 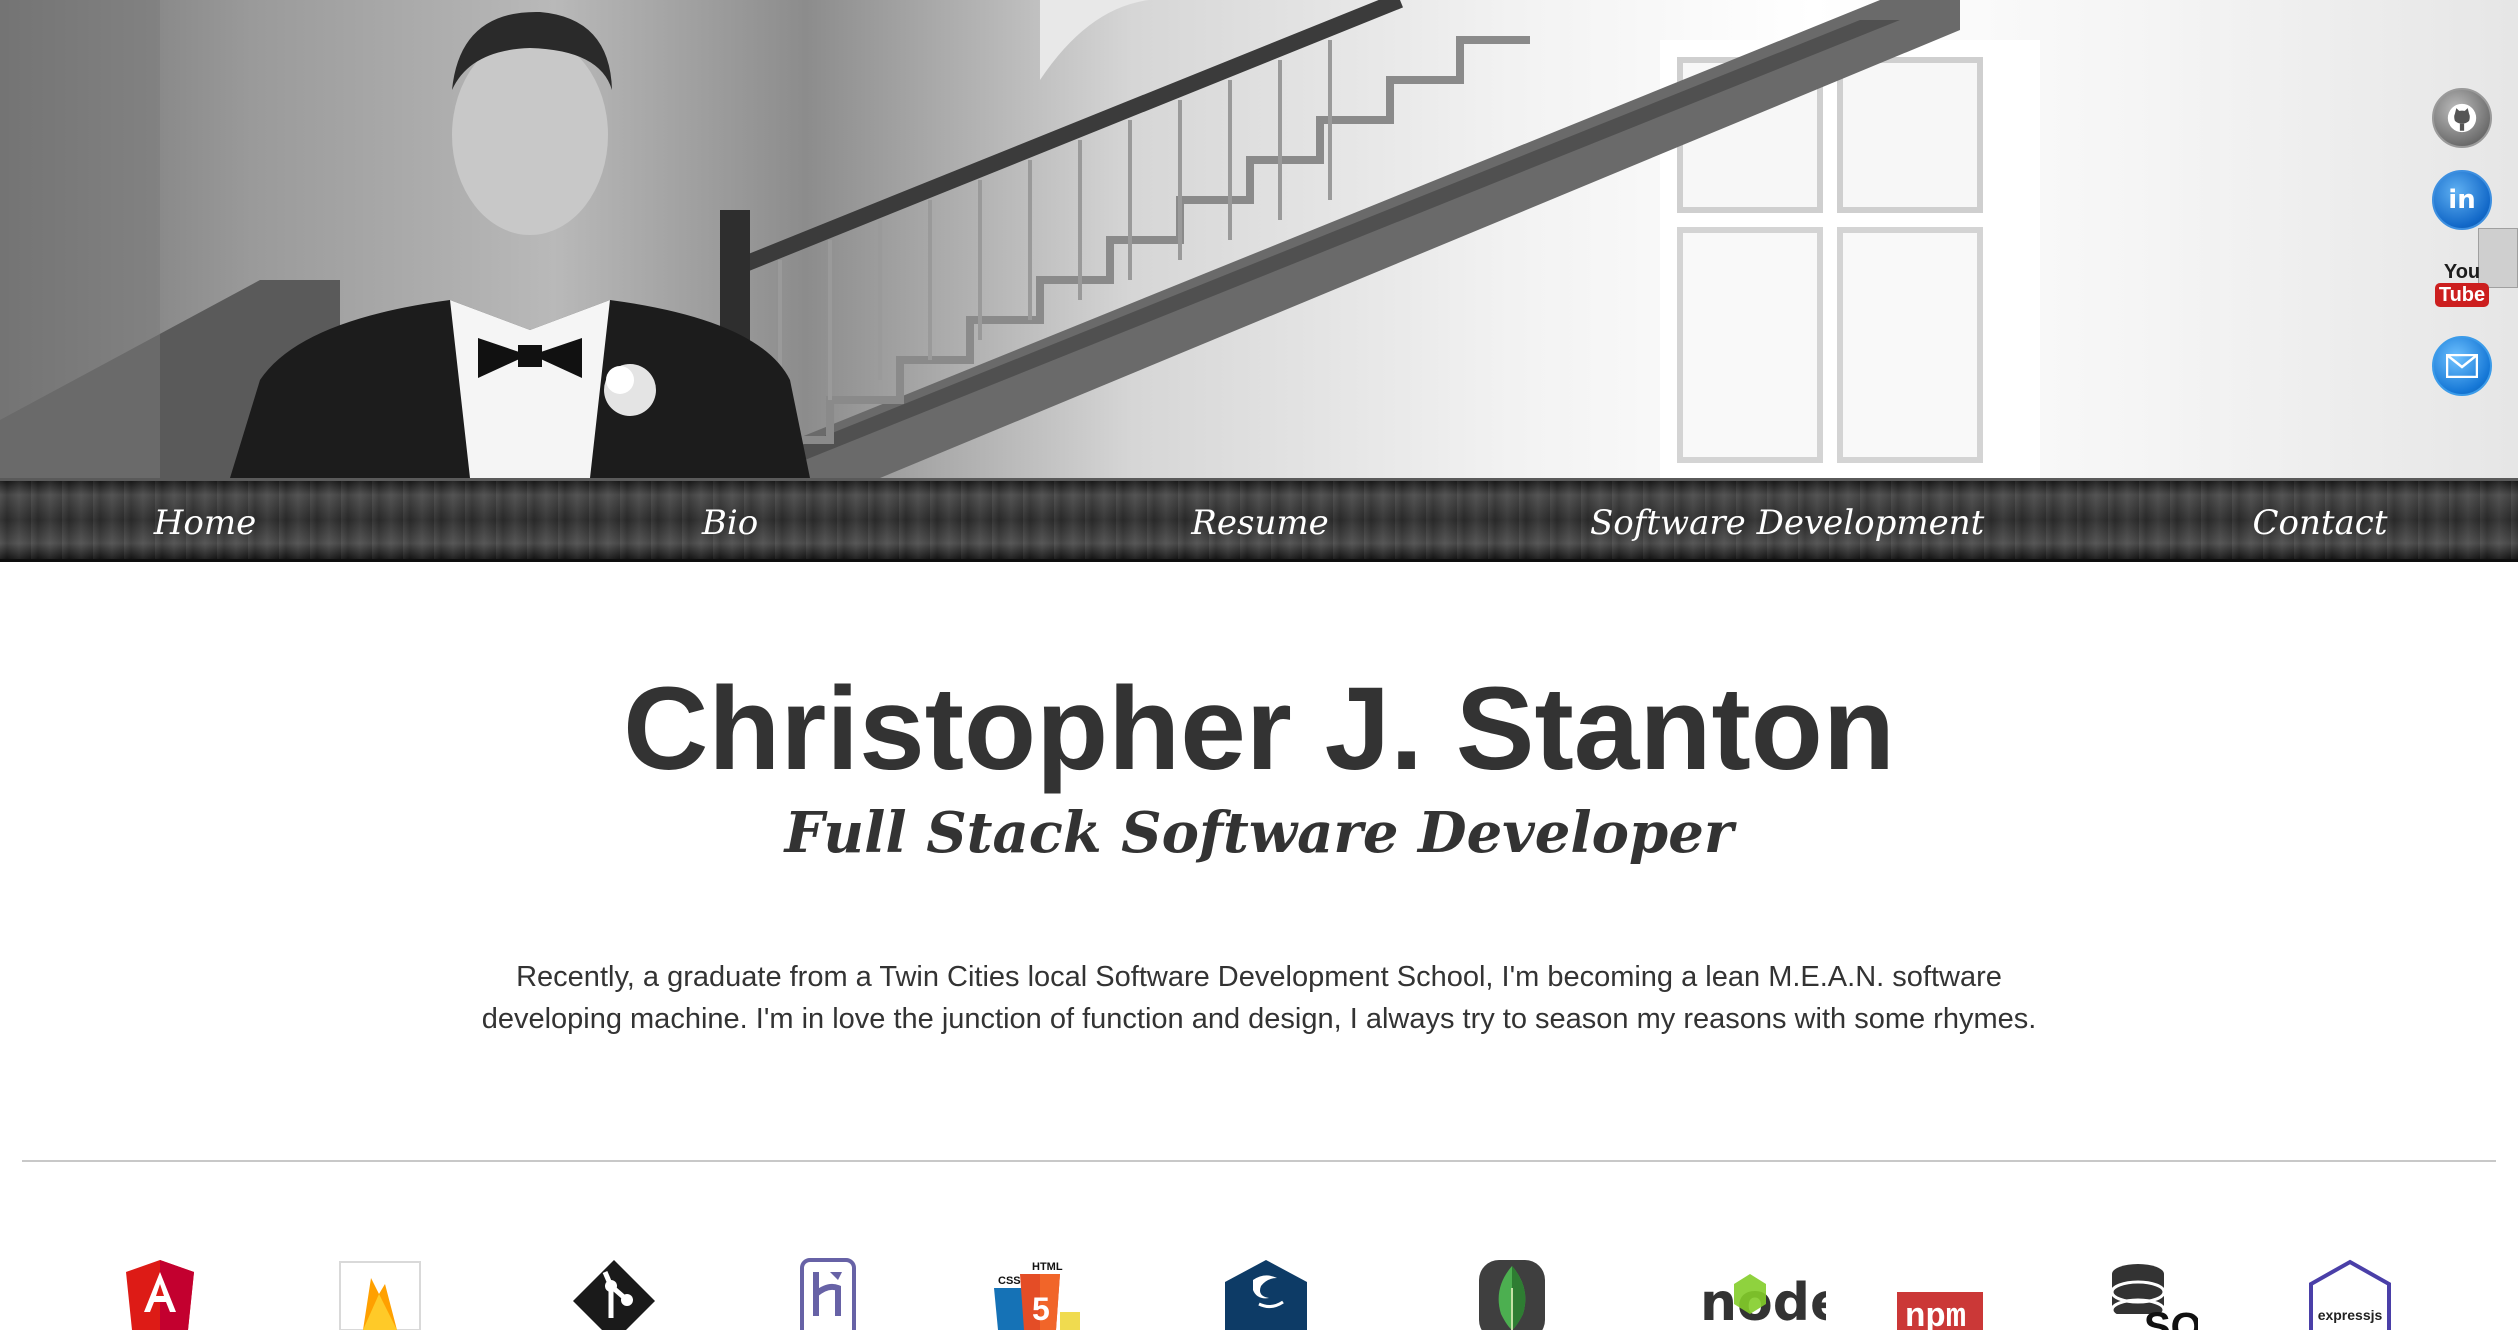 What do you see at coordinates (1260, 523) in the screenshot?
I see `nav-resume: Resume` at bounding box center [1260, 523].